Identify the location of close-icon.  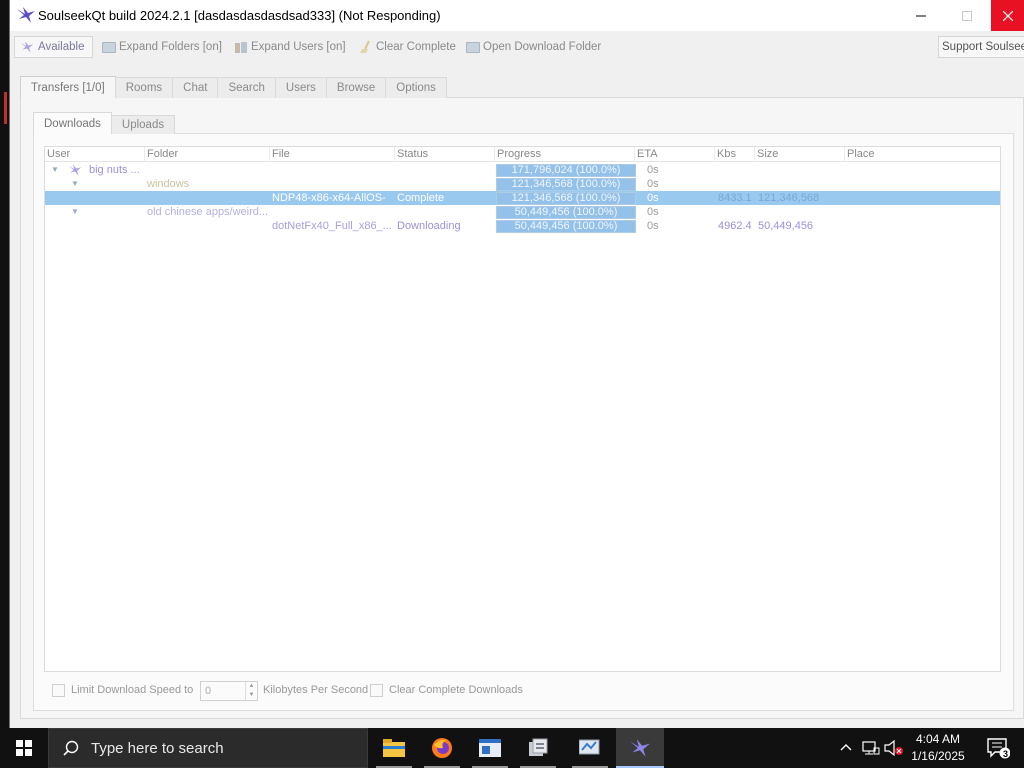
(1008, 15).